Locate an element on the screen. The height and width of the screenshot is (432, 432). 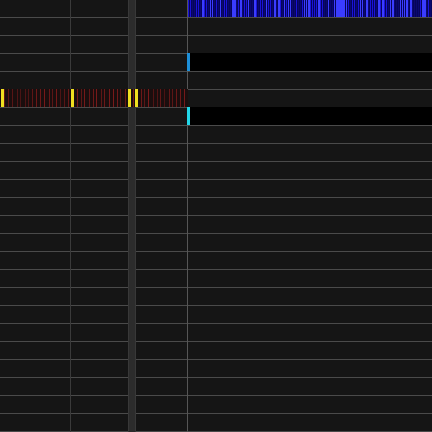
audio-waveform-clip is located at coordinates (310, 8).